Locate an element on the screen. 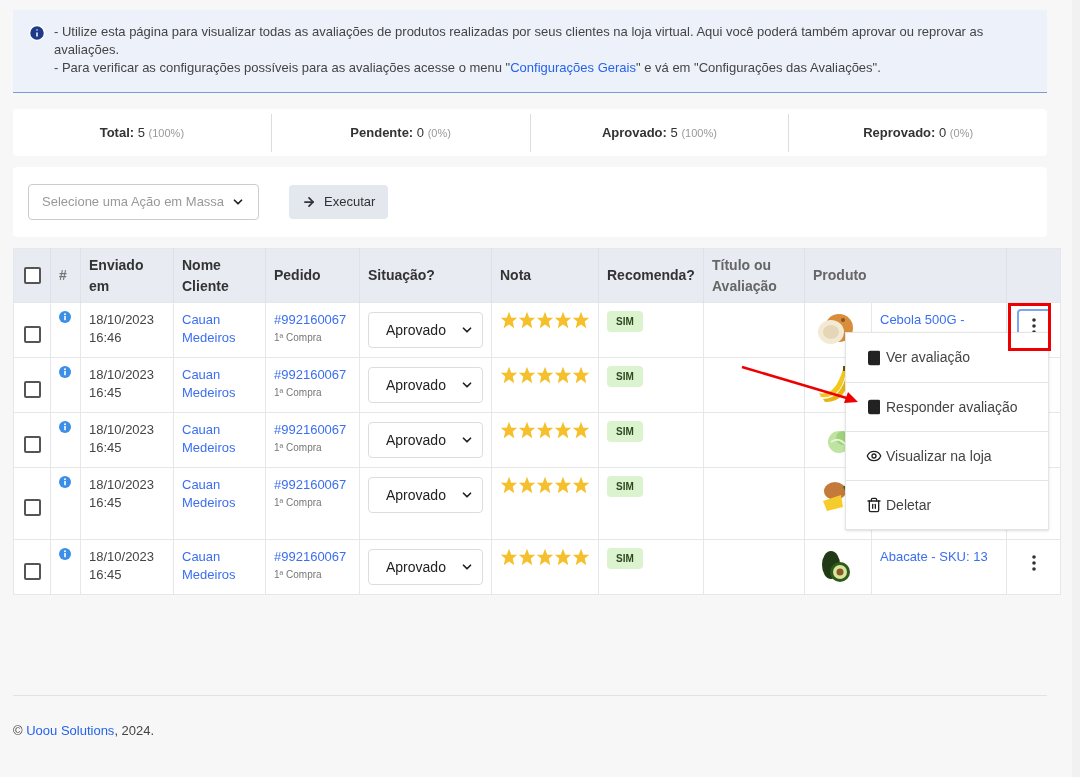  settings-link: Configurações Gerais is located at coordinates (573, 67).